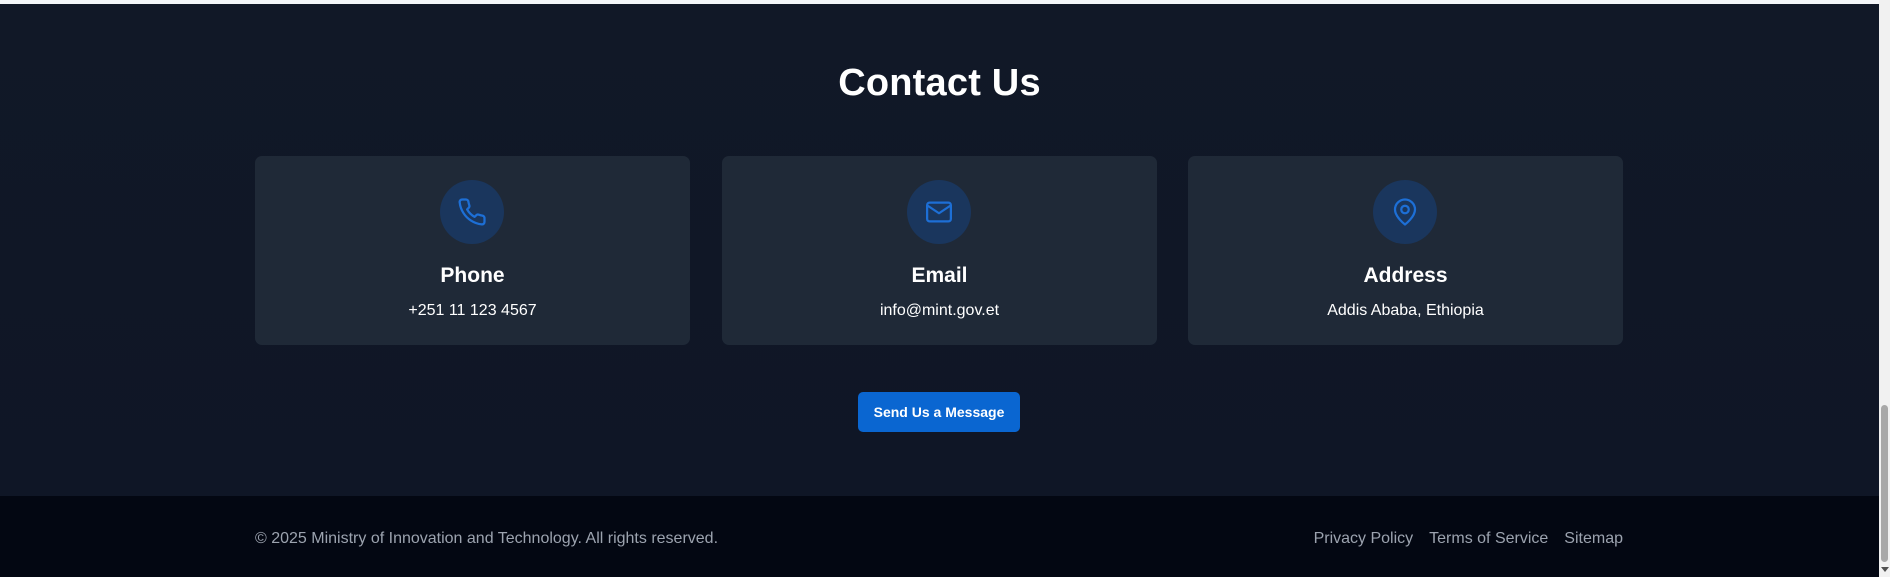 The width and height of the screenshot is (1890, 577). I want to click on scroll-down-arrow-icon, so click(1885, 569).